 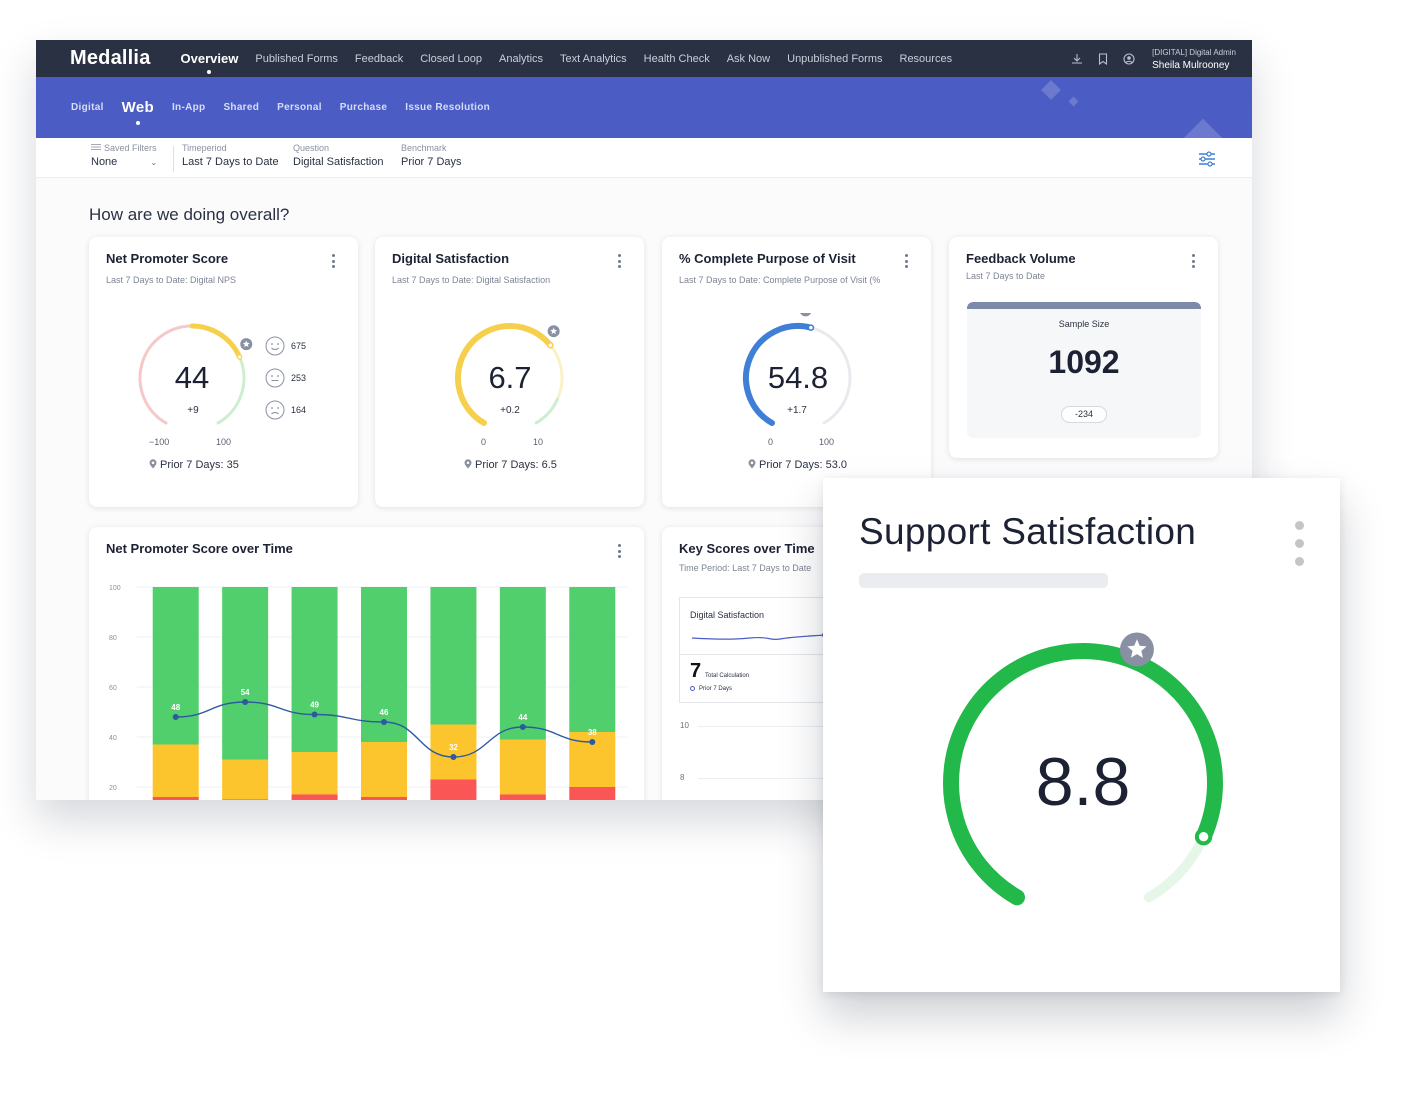 What do you see at coordinates (1084, 362) in the screenshot?
I see `sample-size-value: 1092` at bounding box center [1084, 362].